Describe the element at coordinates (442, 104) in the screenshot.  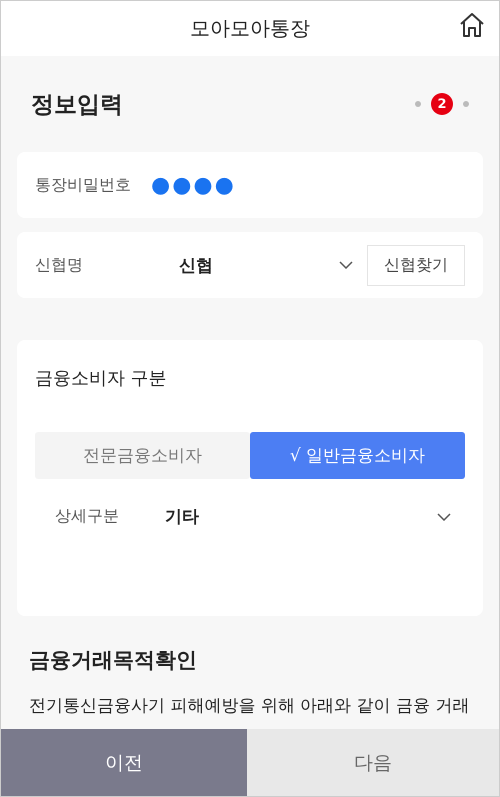
I see `step-badge: 2` at that location.